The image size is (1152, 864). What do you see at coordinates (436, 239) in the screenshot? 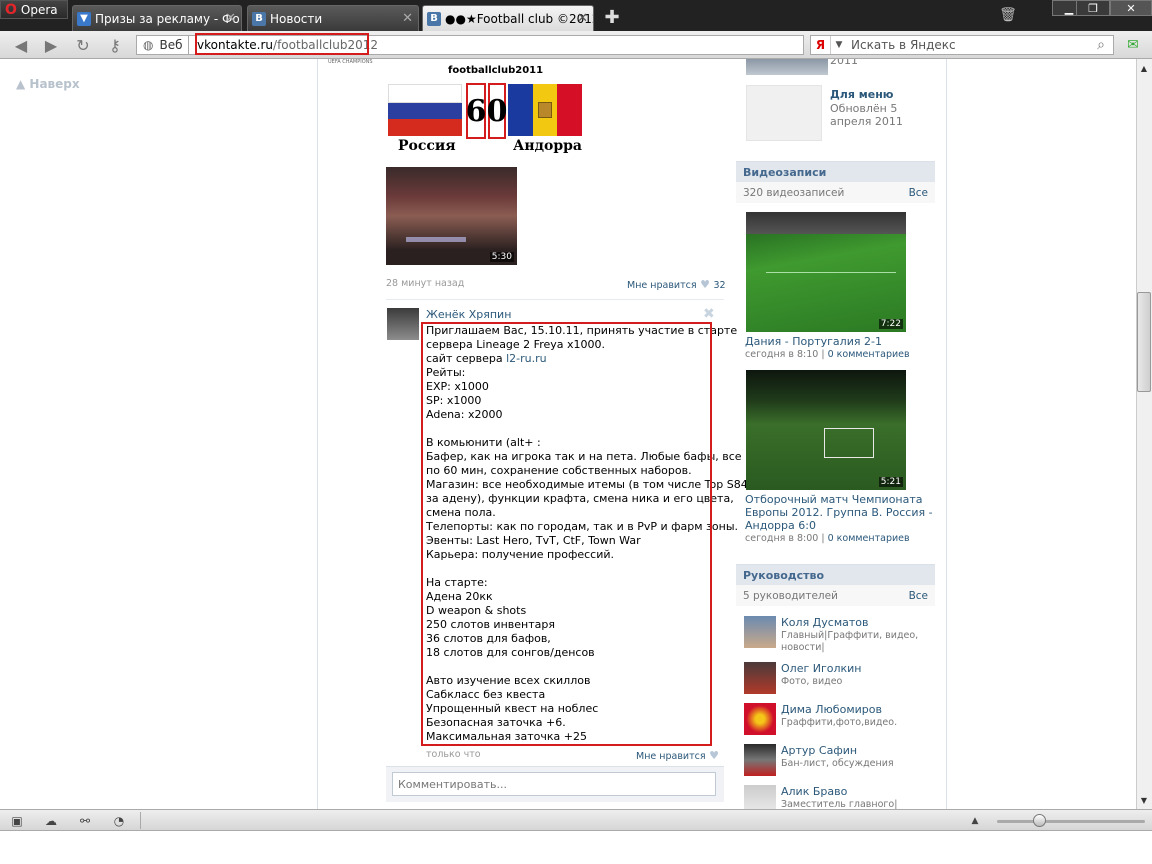
I see `scoreboard-strip` at bounding box center [436, 239].